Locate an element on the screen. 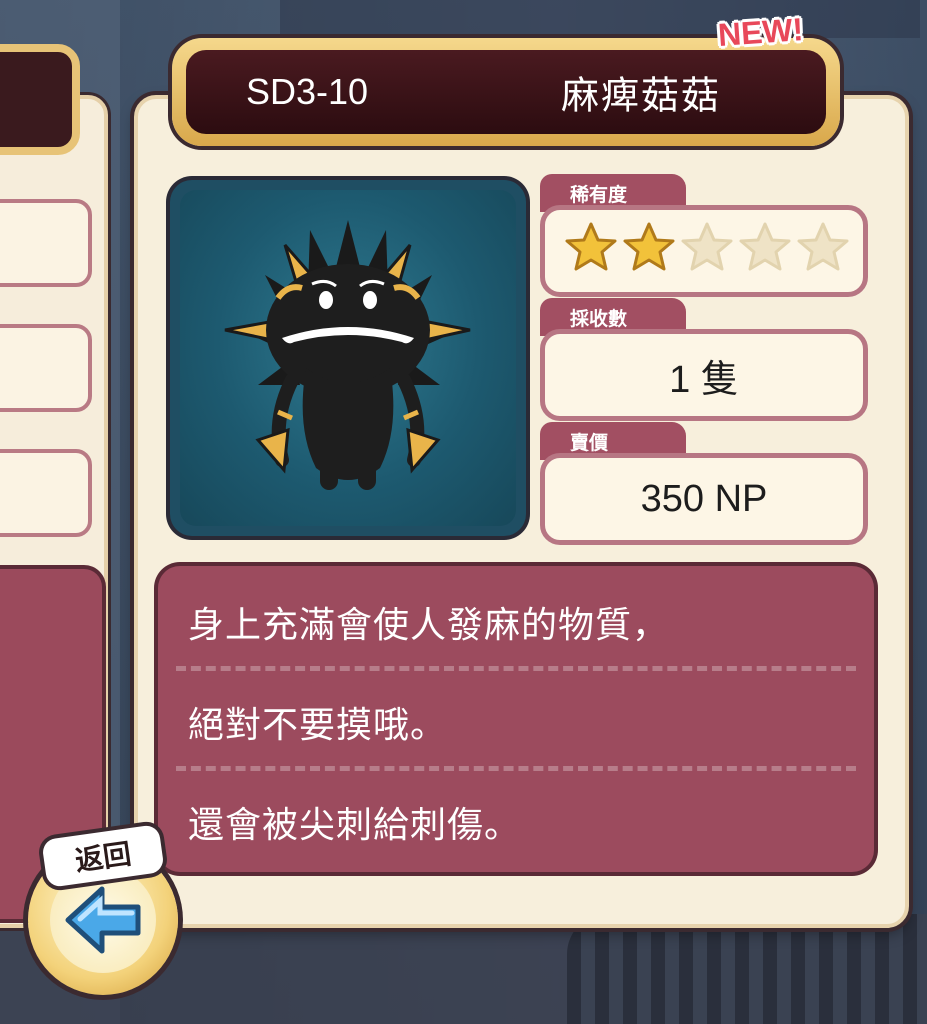  item-portrait is located at coordinates (348, 358).